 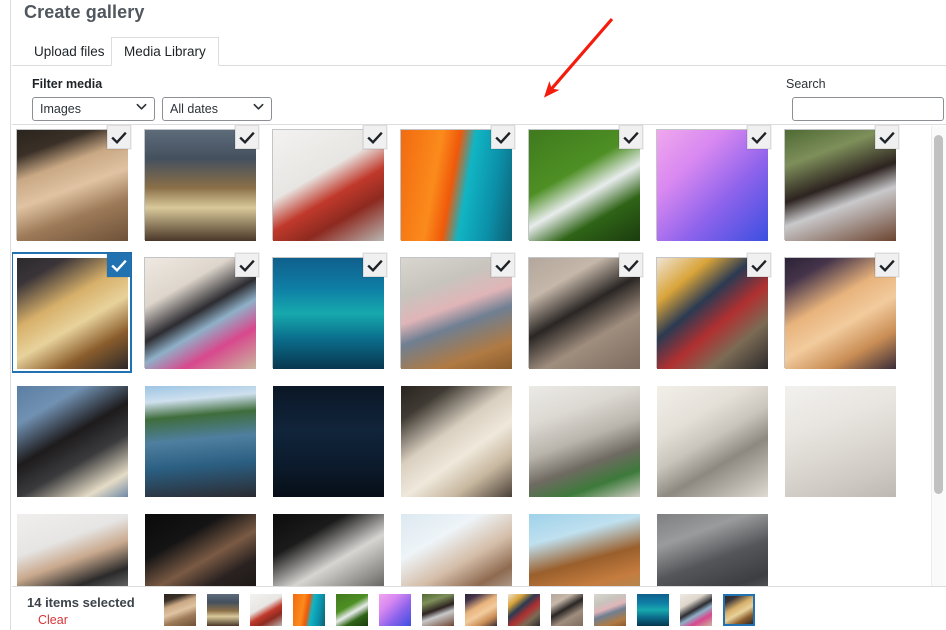 I want to click on selected-thumb-woman-with-vintage-camera, so click(x=438, y=610).